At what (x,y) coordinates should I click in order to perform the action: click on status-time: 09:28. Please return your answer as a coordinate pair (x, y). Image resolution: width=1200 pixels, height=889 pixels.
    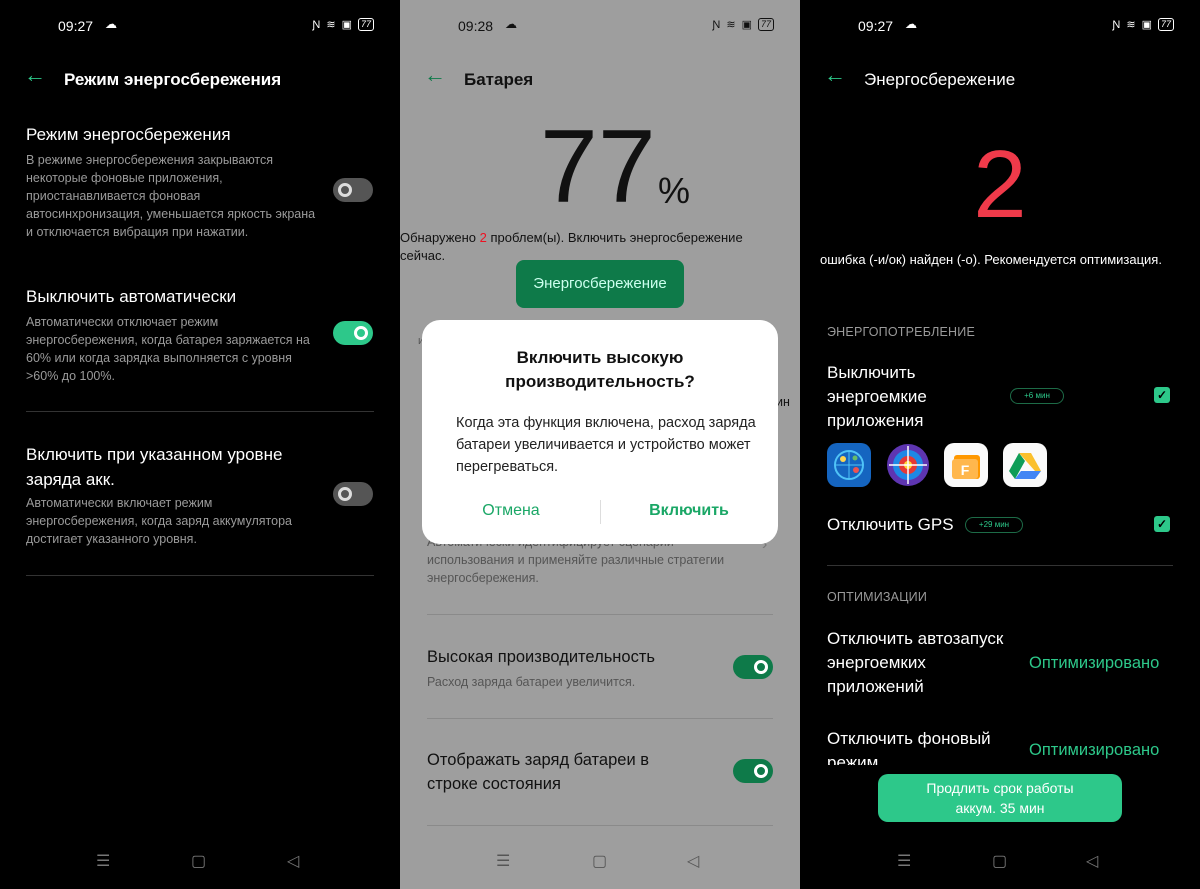
    Looking at the image, I should click on (476, 26).